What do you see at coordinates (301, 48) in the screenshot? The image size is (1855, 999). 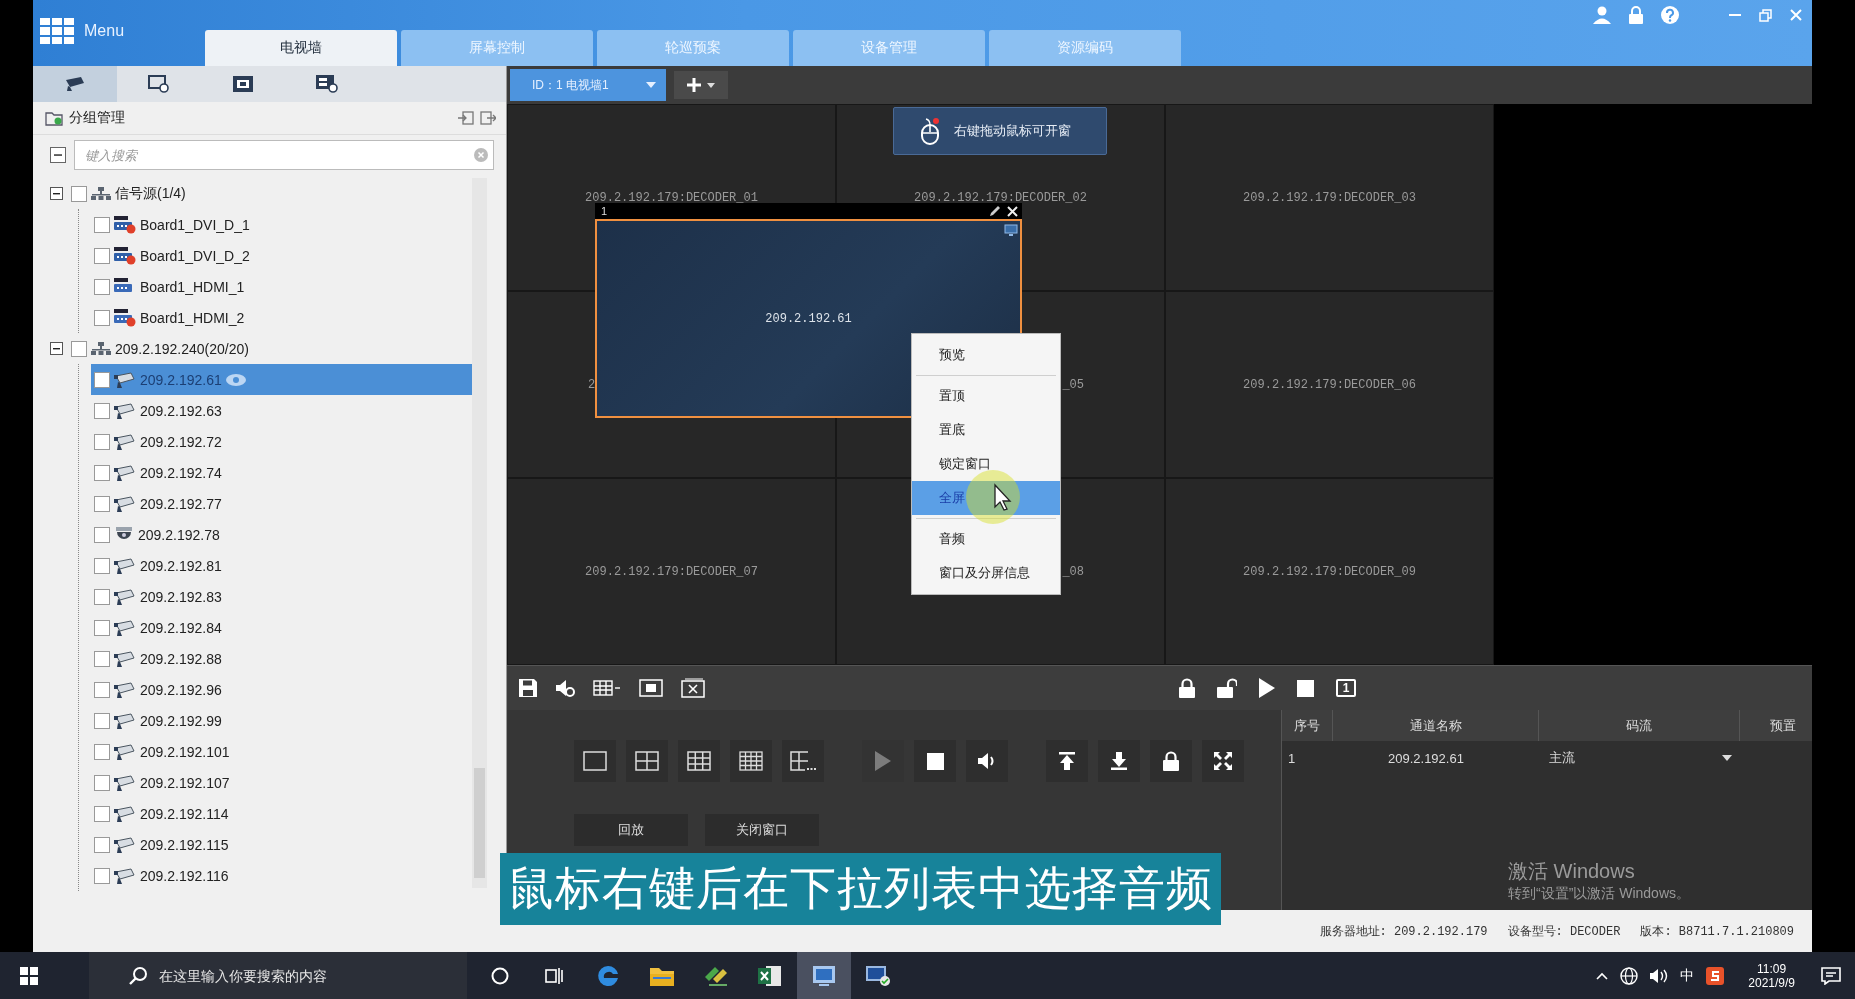 I see `tab: 电视墙` at bounding box center [301, 48].